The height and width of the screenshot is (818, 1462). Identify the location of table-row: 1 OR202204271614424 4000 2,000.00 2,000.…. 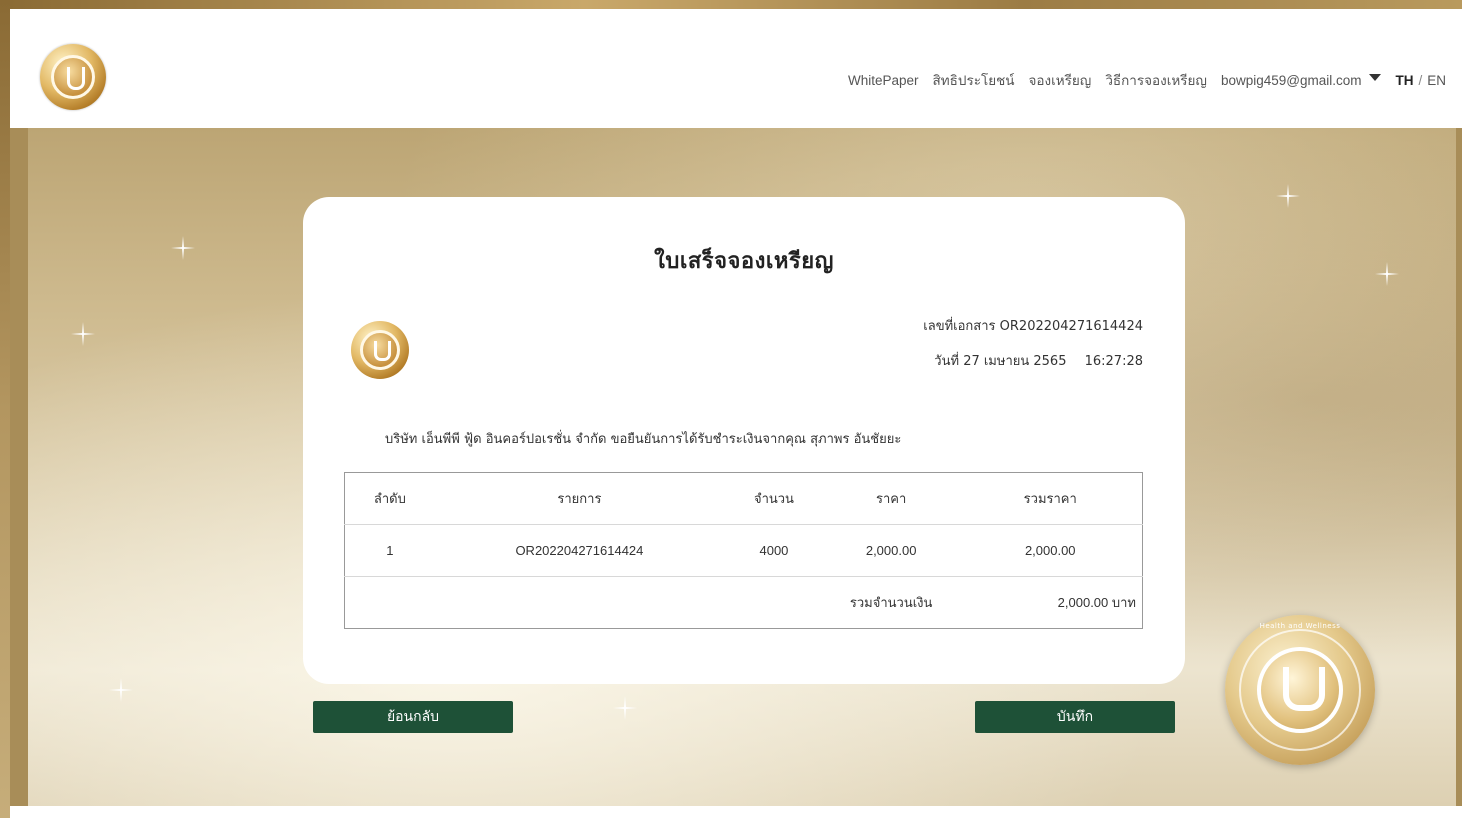
(743, 550).